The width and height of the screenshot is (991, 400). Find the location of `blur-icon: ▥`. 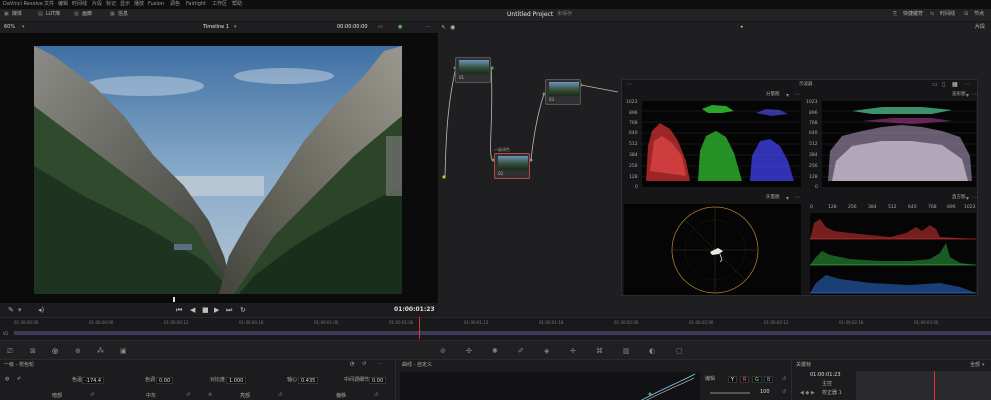

blur-icon: ▥ is located at coordinates (626, 351).